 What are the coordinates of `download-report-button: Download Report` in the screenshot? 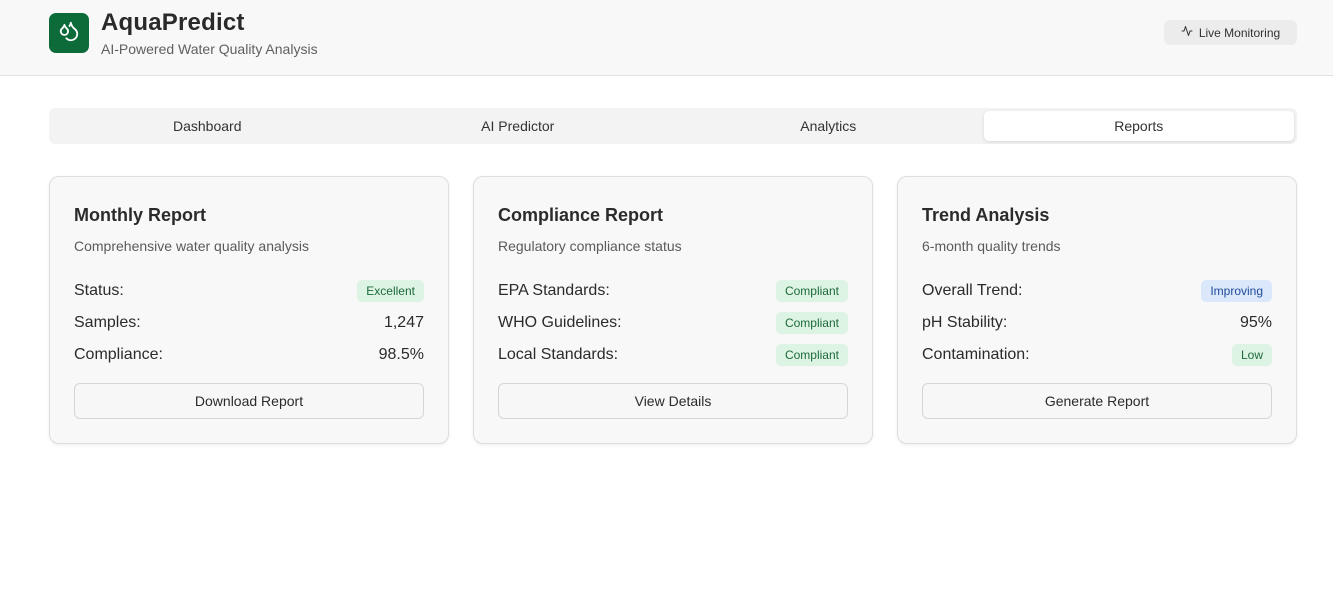 It's located at (249, 401).